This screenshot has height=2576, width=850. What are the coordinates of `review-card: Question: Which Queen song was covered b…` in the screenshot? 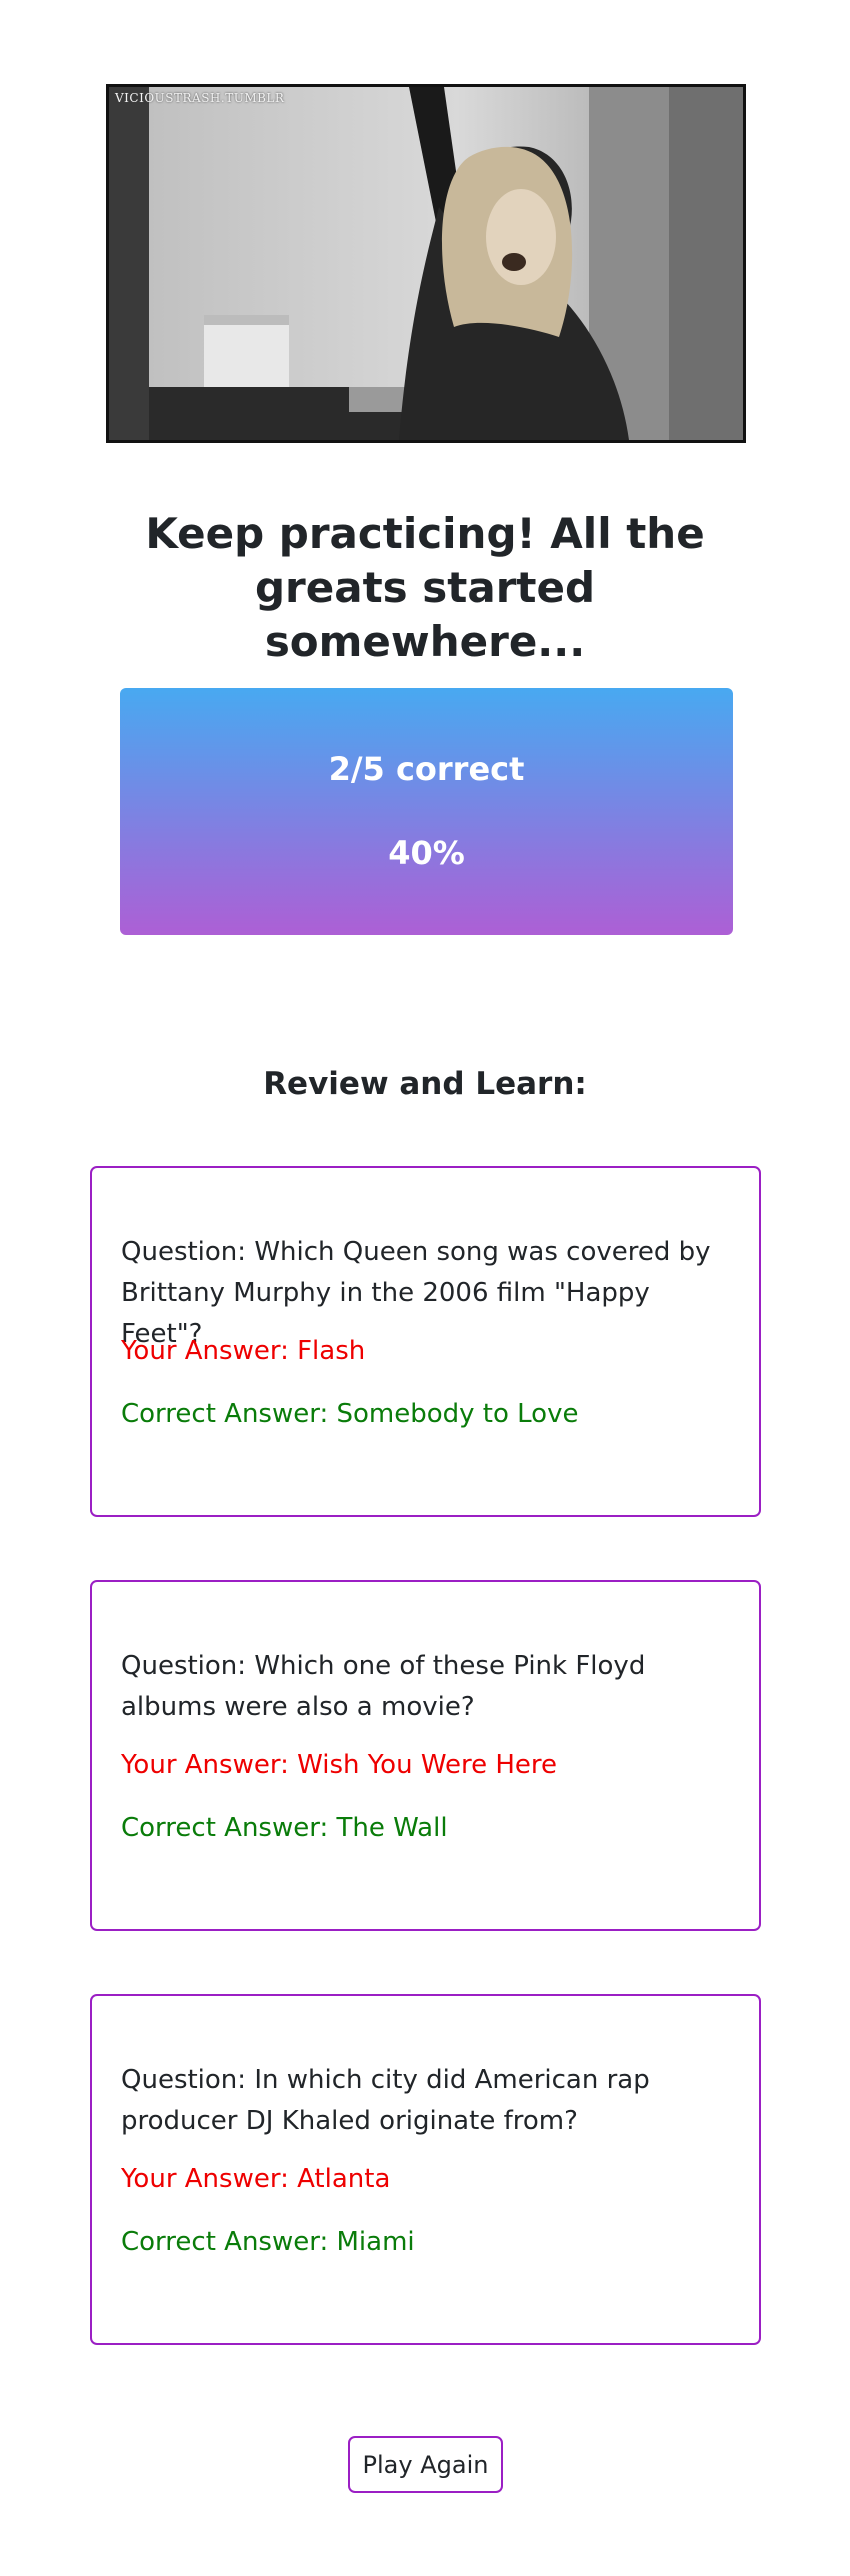 It's located at (425, 1341).